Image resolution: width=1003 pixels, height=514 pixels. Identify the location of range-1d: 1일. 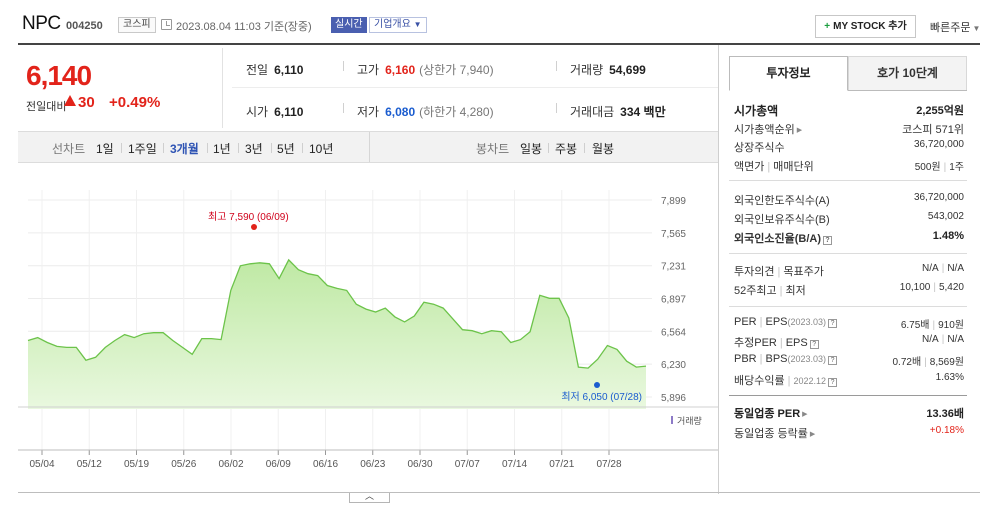
(105, 148).